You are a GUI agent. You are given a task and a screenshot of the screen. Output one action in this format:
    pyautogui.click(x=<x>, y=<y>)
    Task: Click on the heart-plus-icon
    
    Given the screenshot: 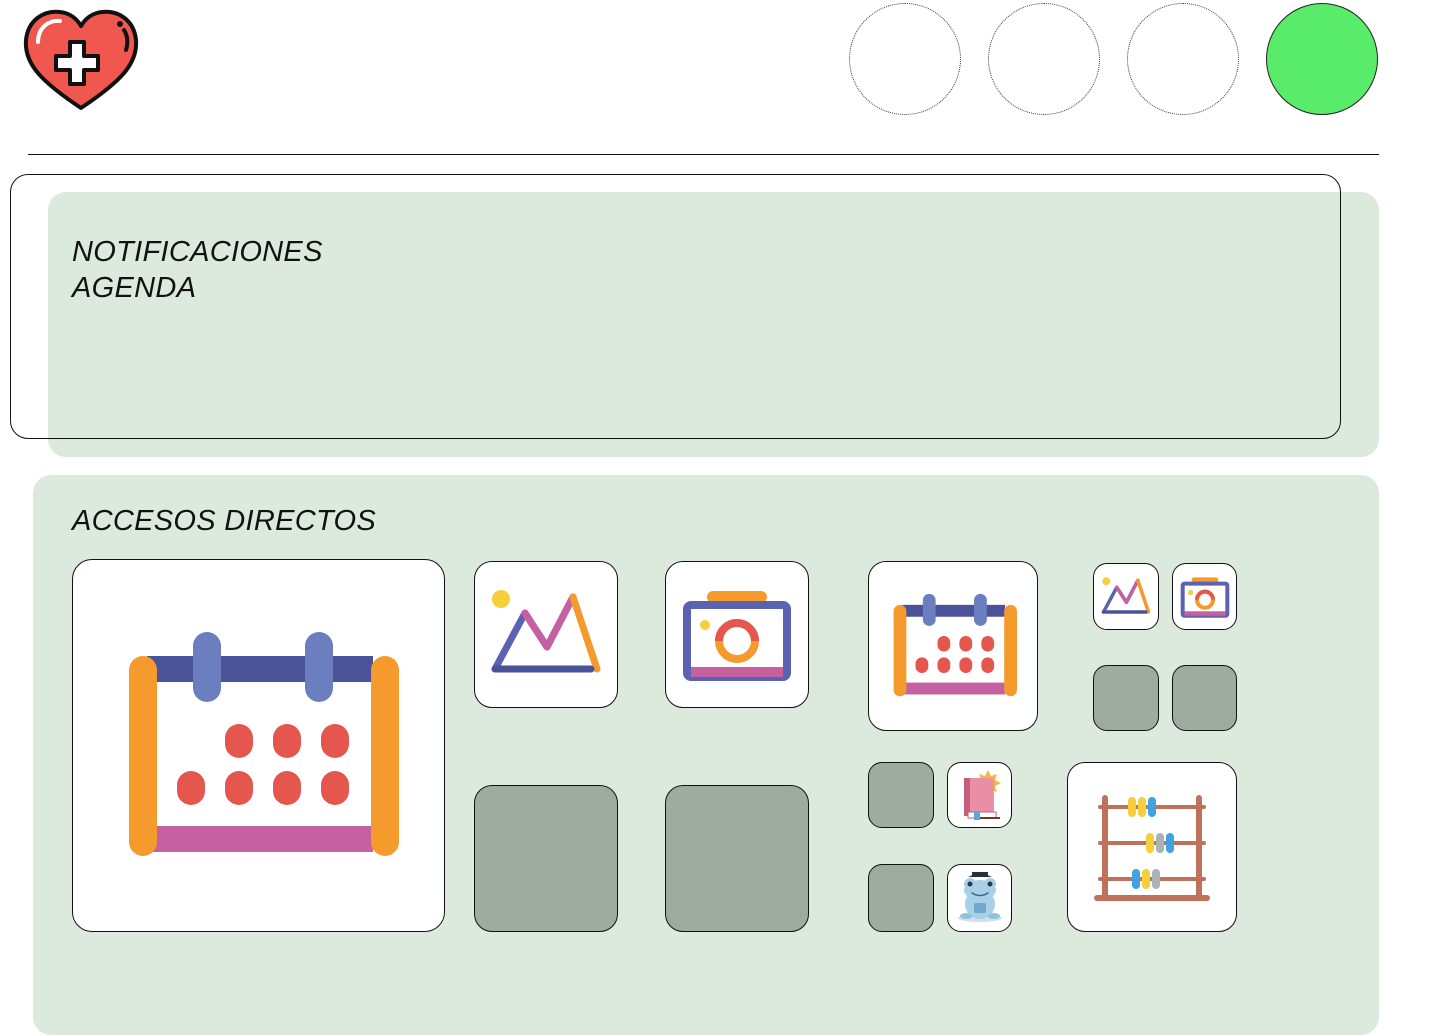 What is the action you would take?
    pyautogui.click(x=81, y=59)
    